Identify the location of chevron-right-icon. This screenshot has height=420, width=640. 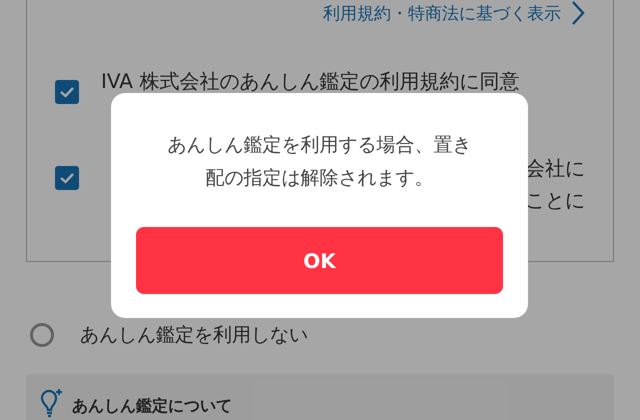
(578, 13).